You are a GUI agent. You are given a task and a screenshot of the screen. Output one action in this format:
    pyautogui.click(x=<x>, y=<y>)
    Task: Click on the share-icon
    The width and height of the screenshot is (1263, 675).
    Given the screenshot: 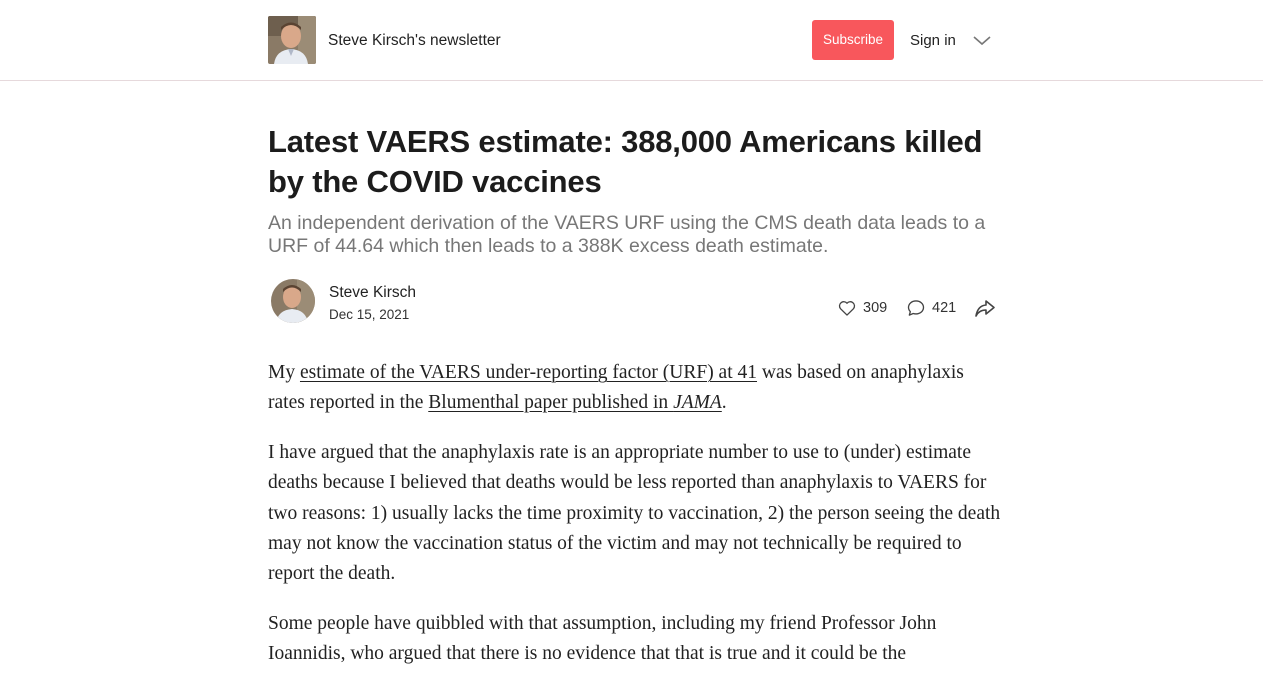 What is the action you would take?
    pyautogui.click(x=985, y=308)
    